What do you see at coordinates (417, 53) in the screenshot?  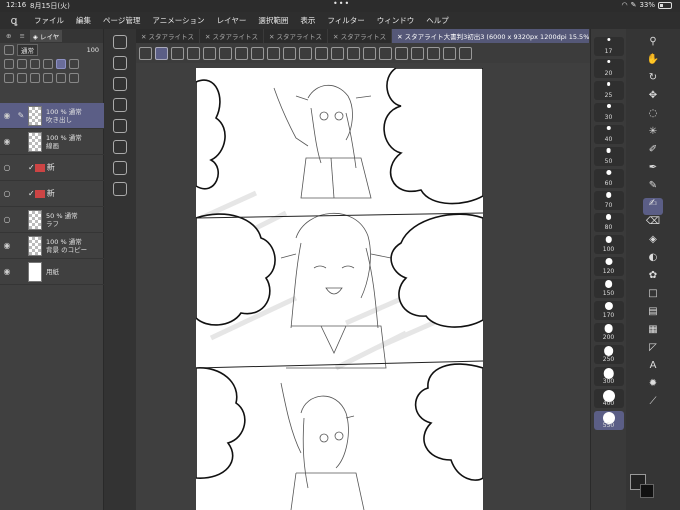 I see `undo-icon` at bounding box center [417, 53].